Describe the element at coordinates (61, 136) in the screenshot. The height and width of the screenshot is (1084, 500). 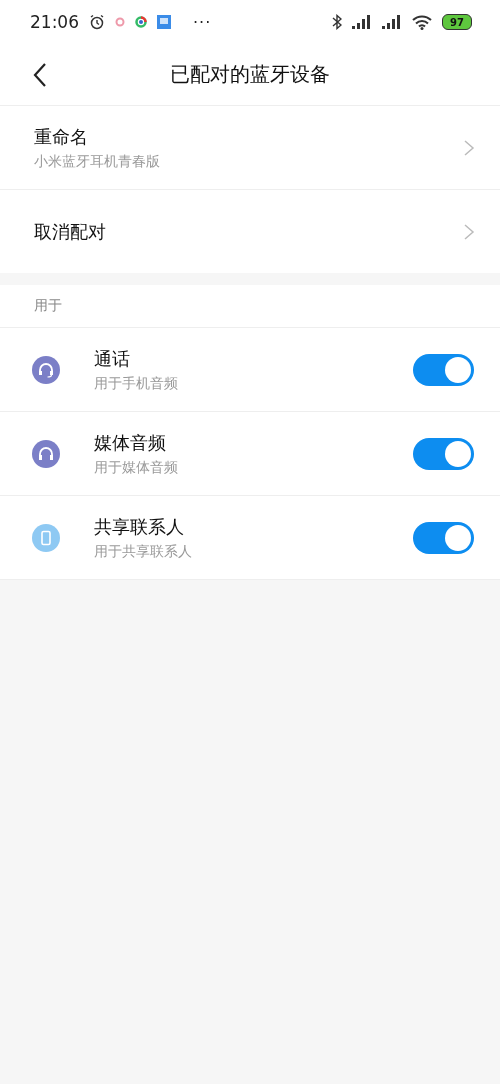
I see `item-title: 重命名` at that location.